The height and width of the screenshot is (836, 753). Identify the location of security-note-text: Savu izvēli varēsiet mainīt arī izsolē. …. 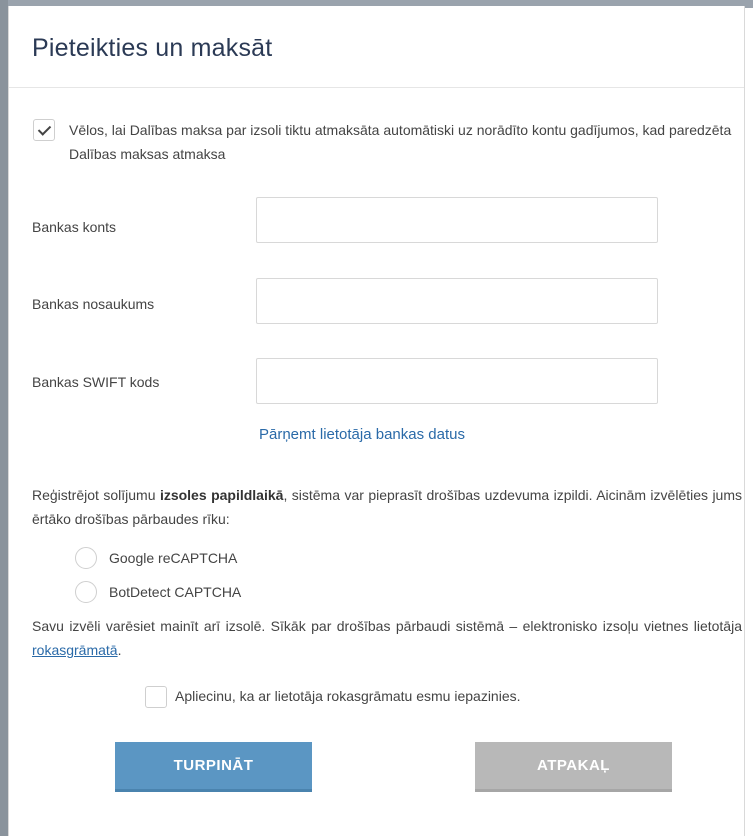
(387, 638).